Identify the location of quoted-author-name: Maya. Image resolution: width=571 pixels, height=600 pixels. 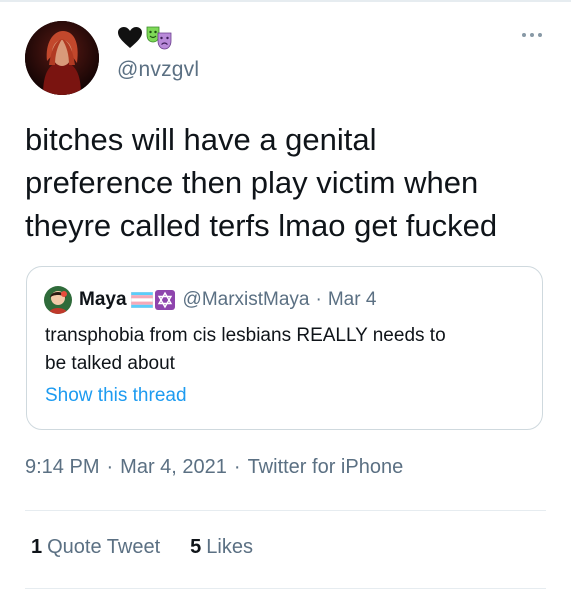
(103, 300).